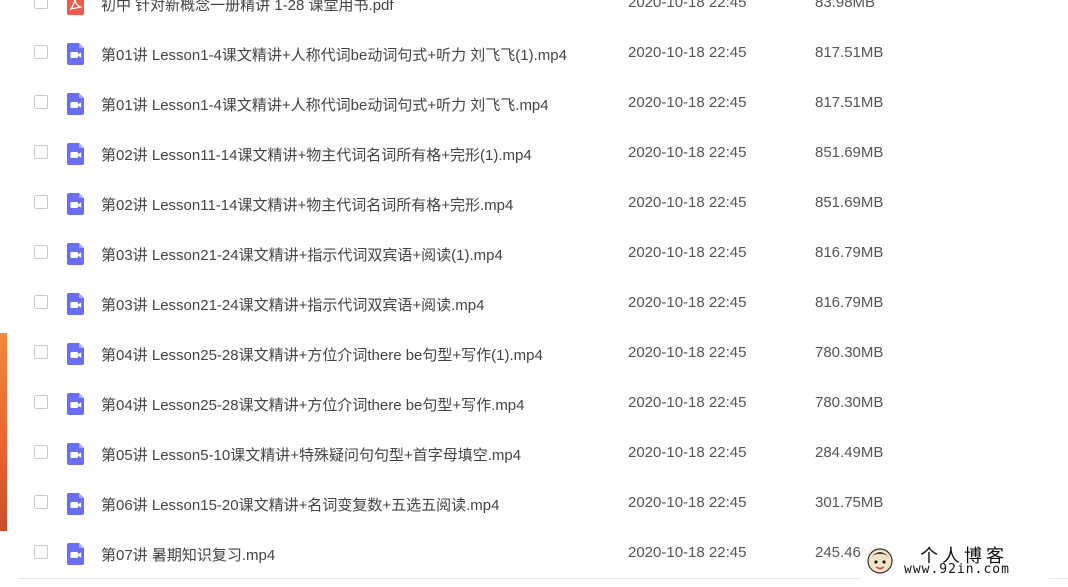 Image resolution: width=1068 pixels, height=587 pixels. I want to click on pdf-file-icon, so click(75, 7).